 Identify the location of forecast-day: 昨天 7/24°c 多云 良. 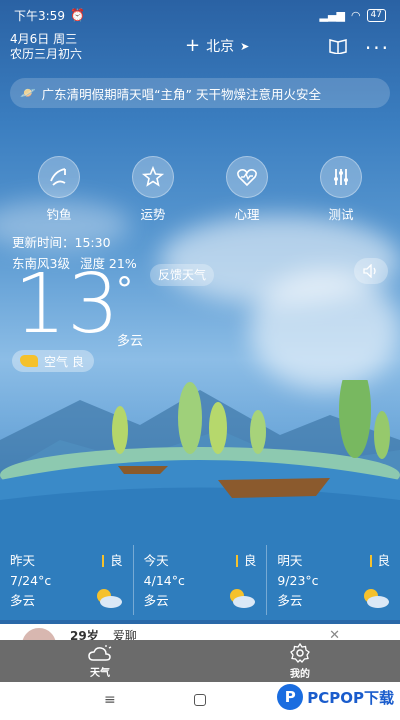
(66, 580).